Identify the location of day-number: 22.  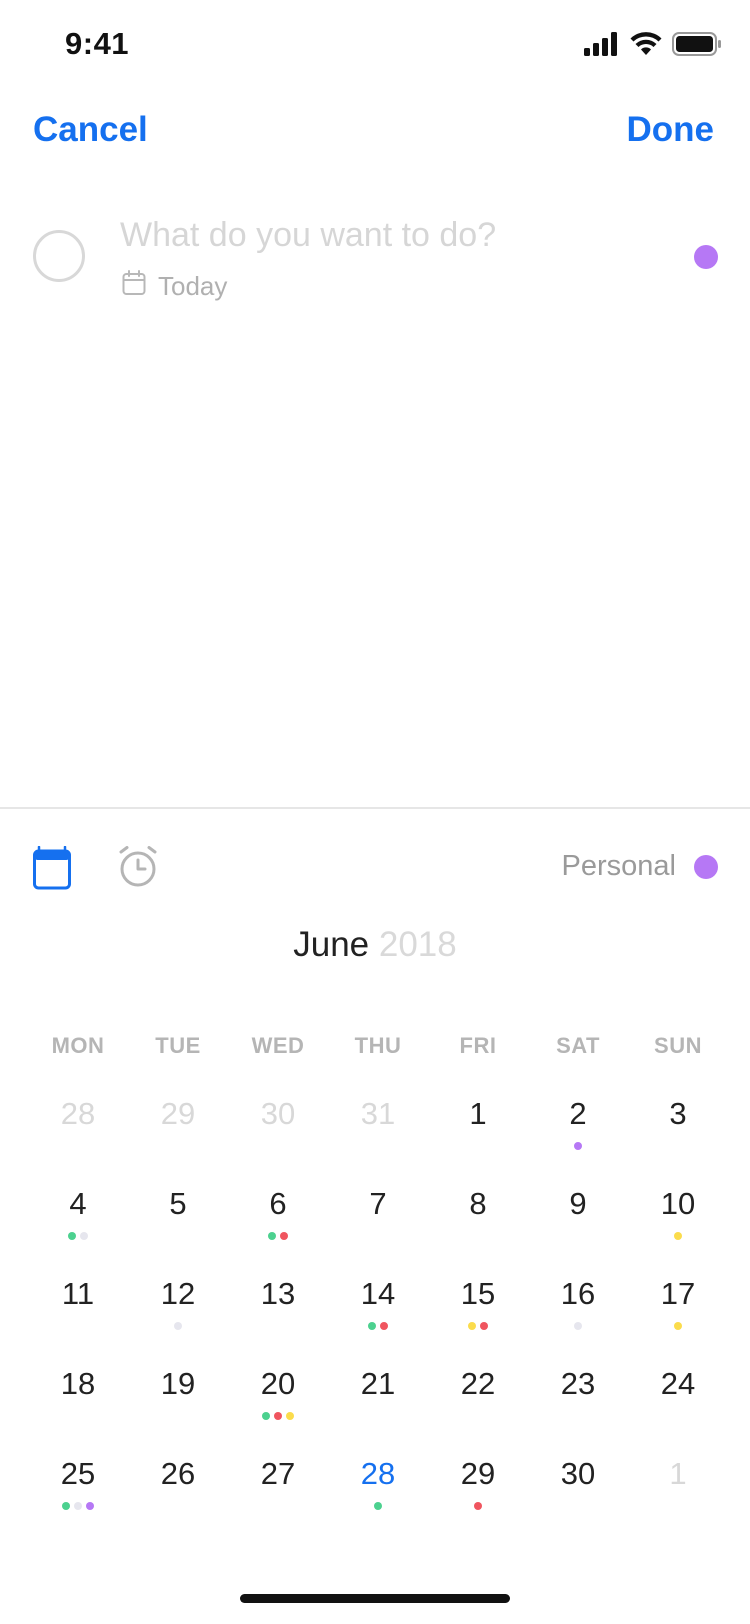
(478, 1383).